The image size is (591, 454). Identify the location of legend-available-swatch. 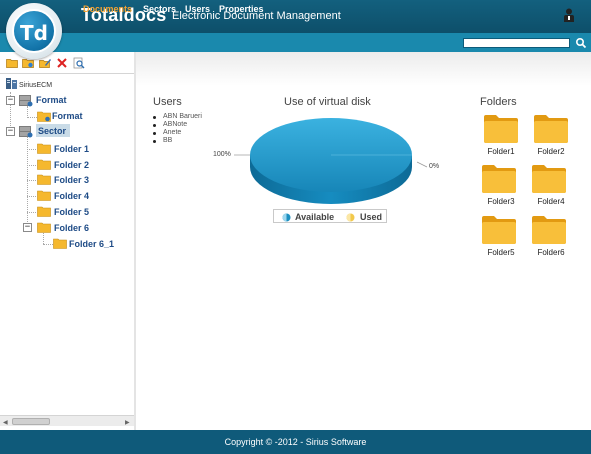
(286, 217).